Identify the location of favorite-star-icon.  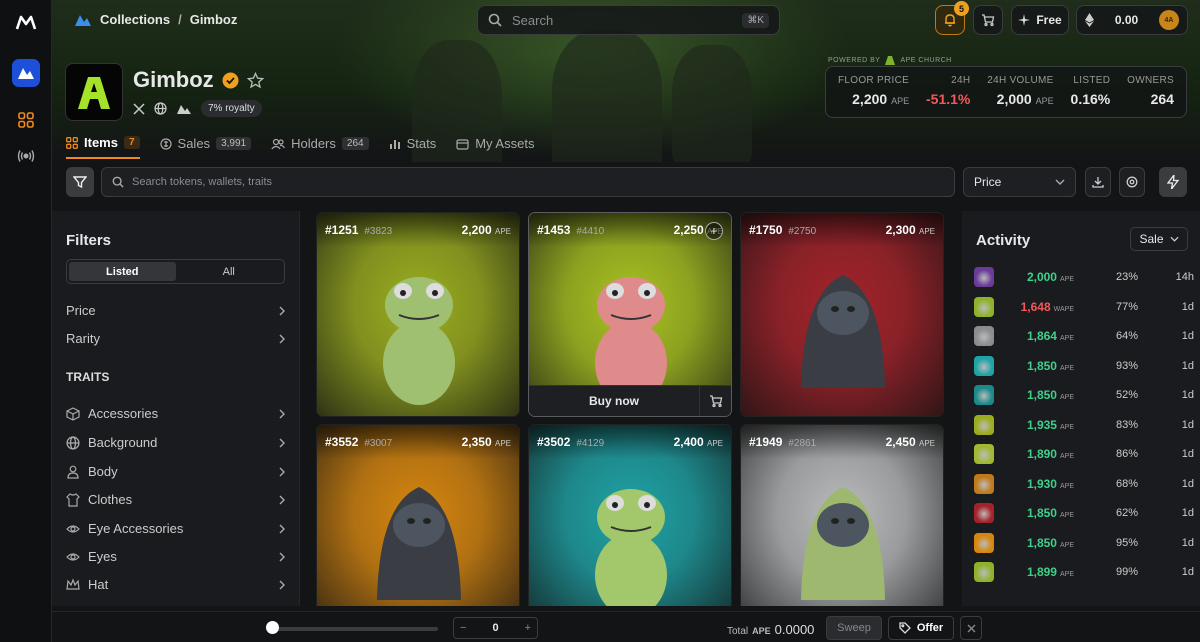
(255, 80).